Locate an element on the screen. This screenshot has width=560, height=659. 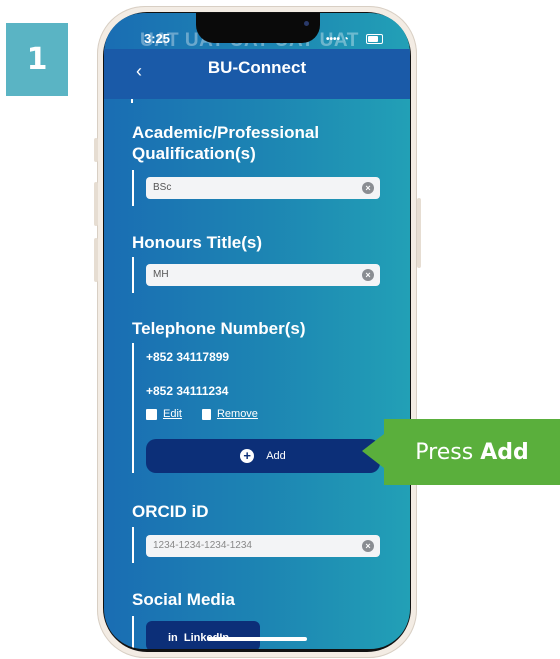
battery-icon is located at coordinates (374, 39).